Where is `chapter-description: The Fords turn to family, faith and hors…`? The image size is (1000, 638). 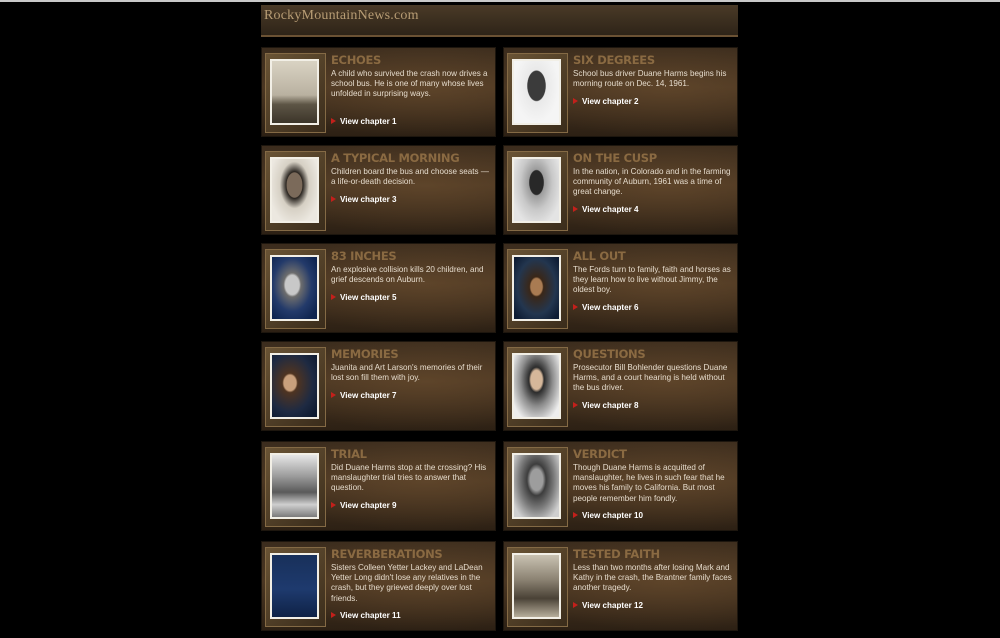
chapter-description: The Fords turn to family, faith and hors… is located at coordinates (652, 280).